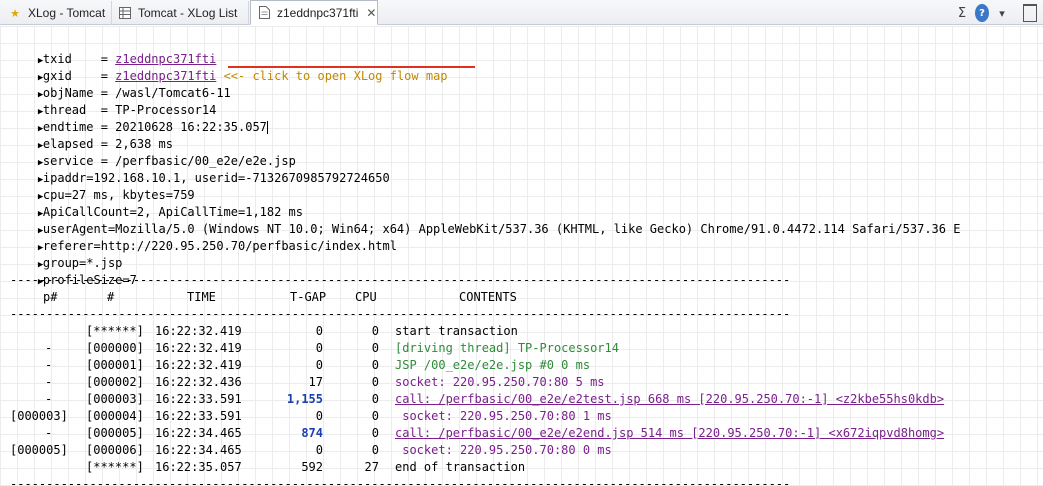  I want to click on step-index-cell: [000006], so click(115, 450).